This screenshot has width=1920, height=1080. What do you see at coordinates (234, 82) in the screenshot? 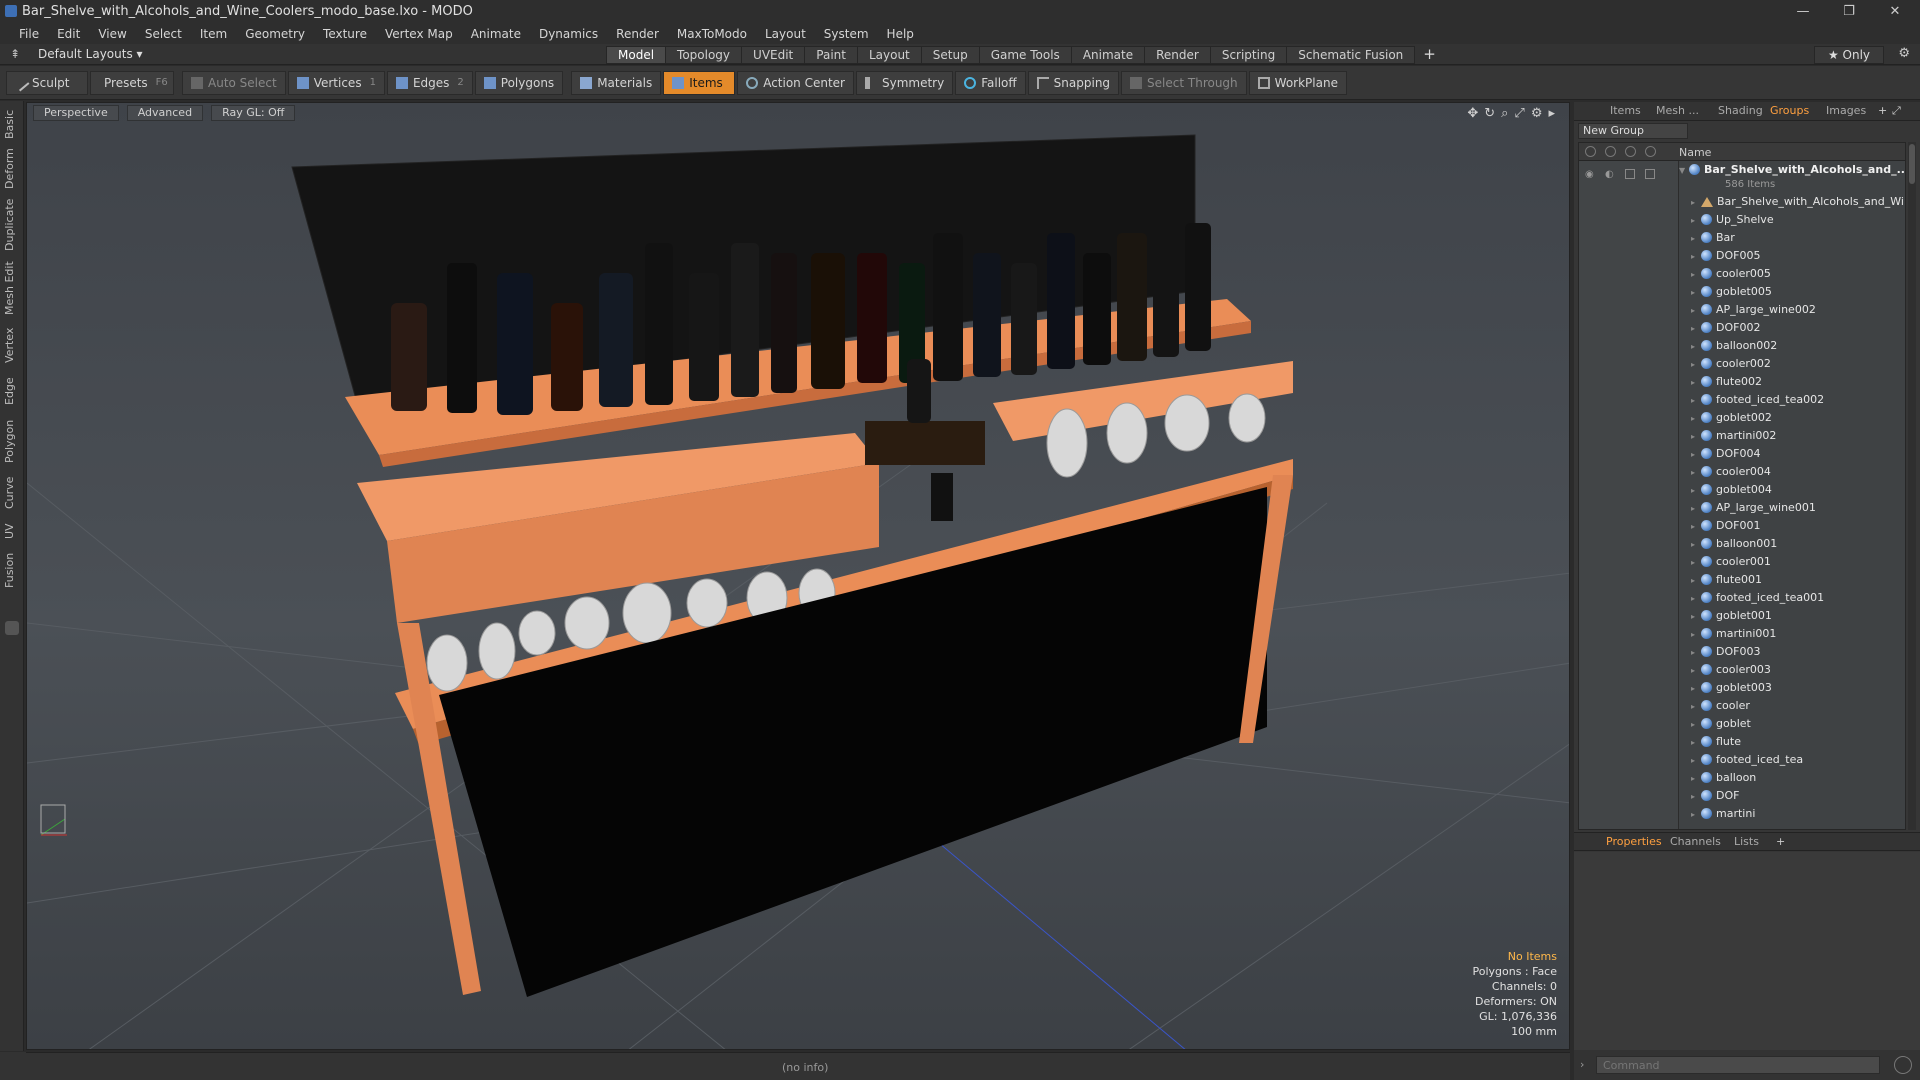
I see `auto-select-button: Auto Select` at bounding box center [234, 82].